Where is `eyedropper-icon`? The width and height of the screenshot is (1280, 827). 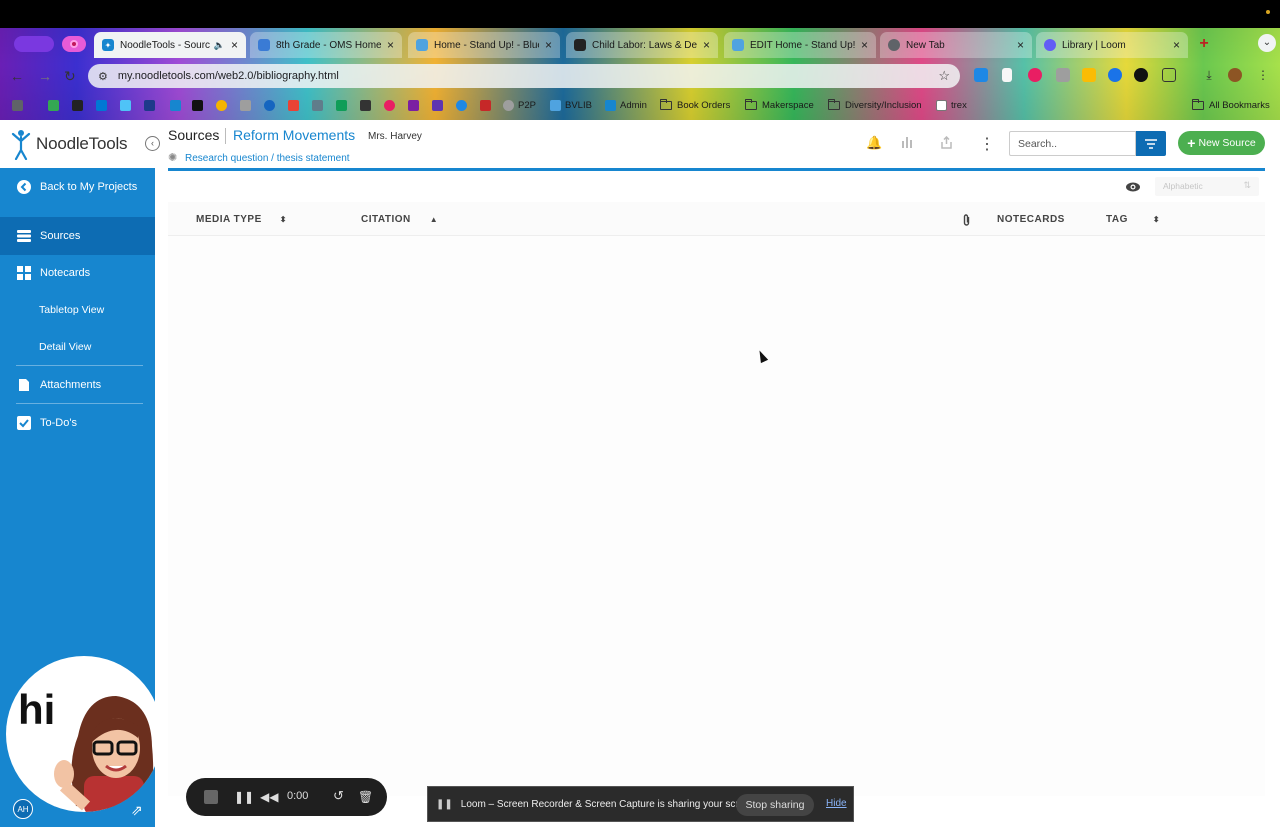
eyedropper-icon is located at coordinates (1007, 75).